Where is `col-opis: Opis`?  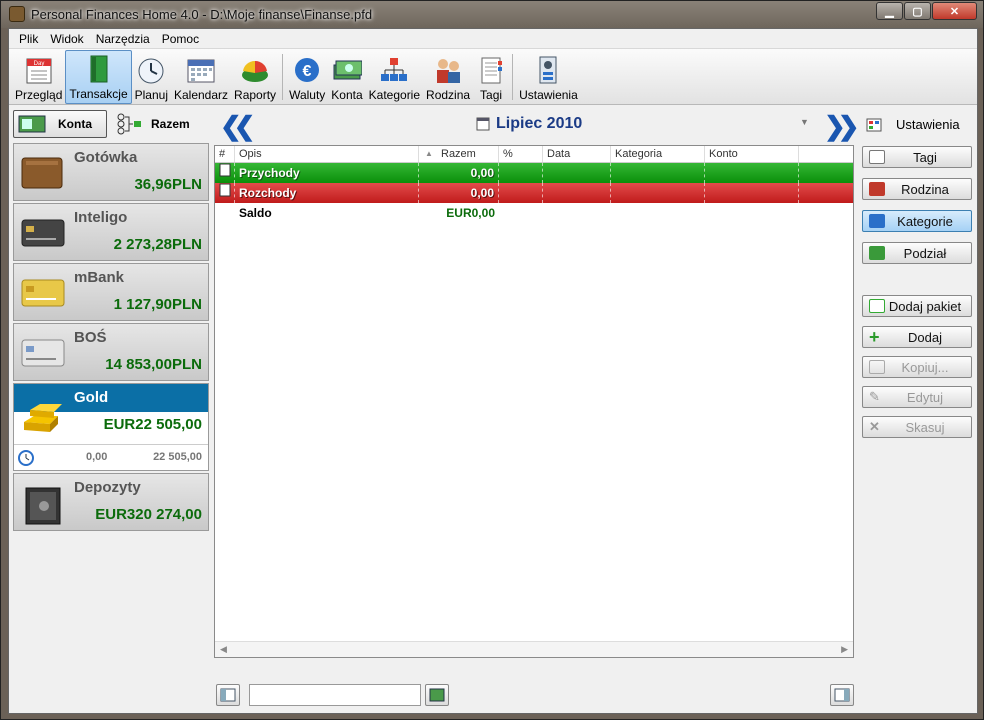
col-opis: Opis is located at coordinates (327, 154).